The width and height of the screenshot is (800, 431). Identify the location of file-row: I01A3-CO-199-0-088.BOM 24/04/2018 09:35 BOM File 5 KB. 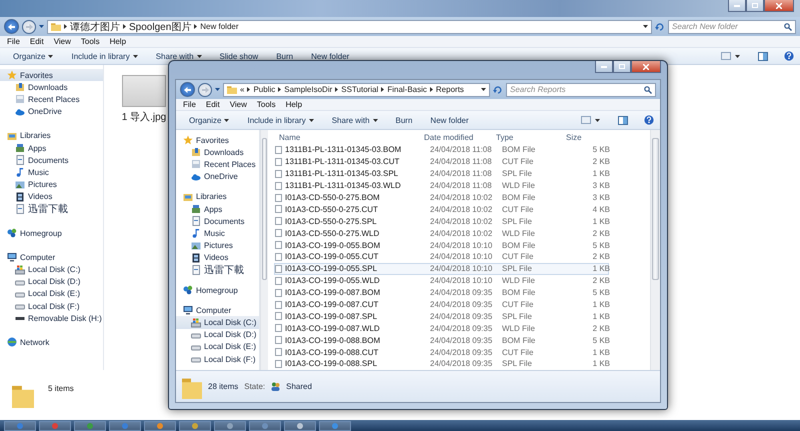
(441, 340).